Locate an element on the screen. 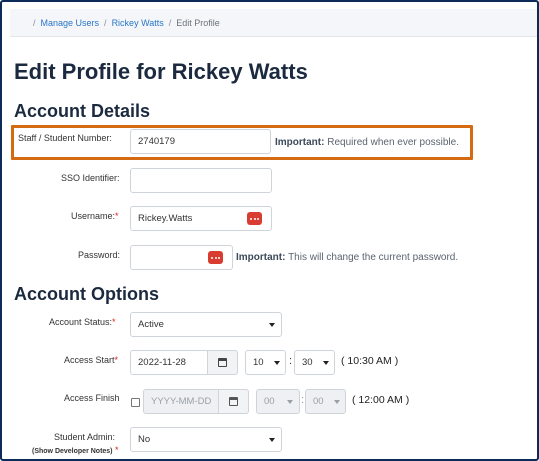  username-generate-button is located at coordinates (254, 218).